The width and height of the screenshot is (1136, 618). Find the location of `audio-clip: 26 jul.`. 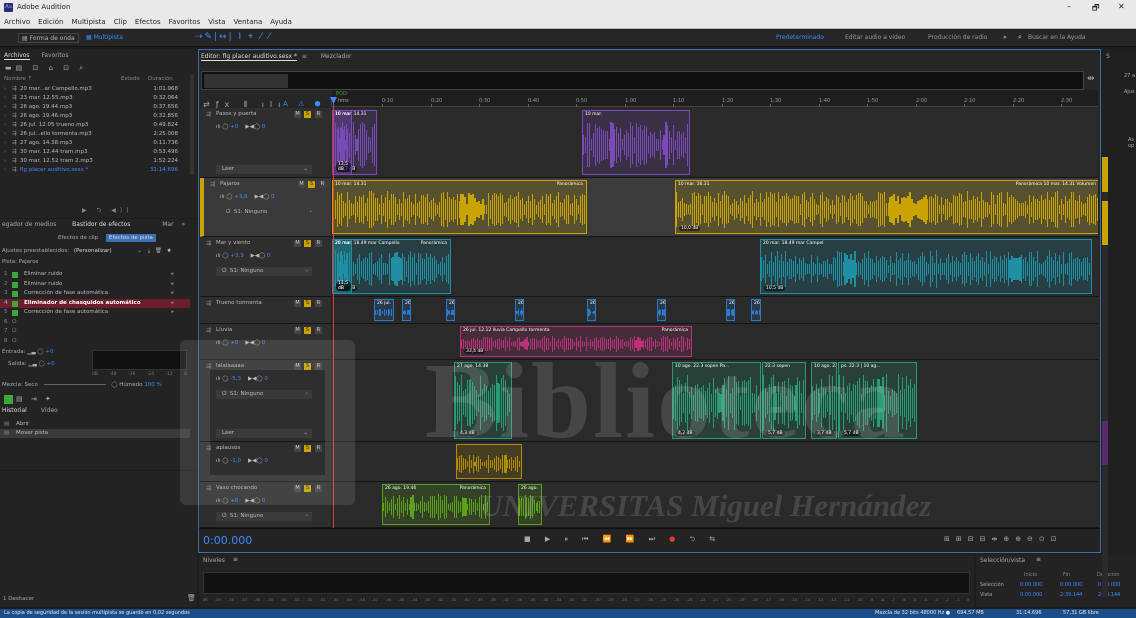

audio-clip: 26 jul. is located at coordinates (384, 310).